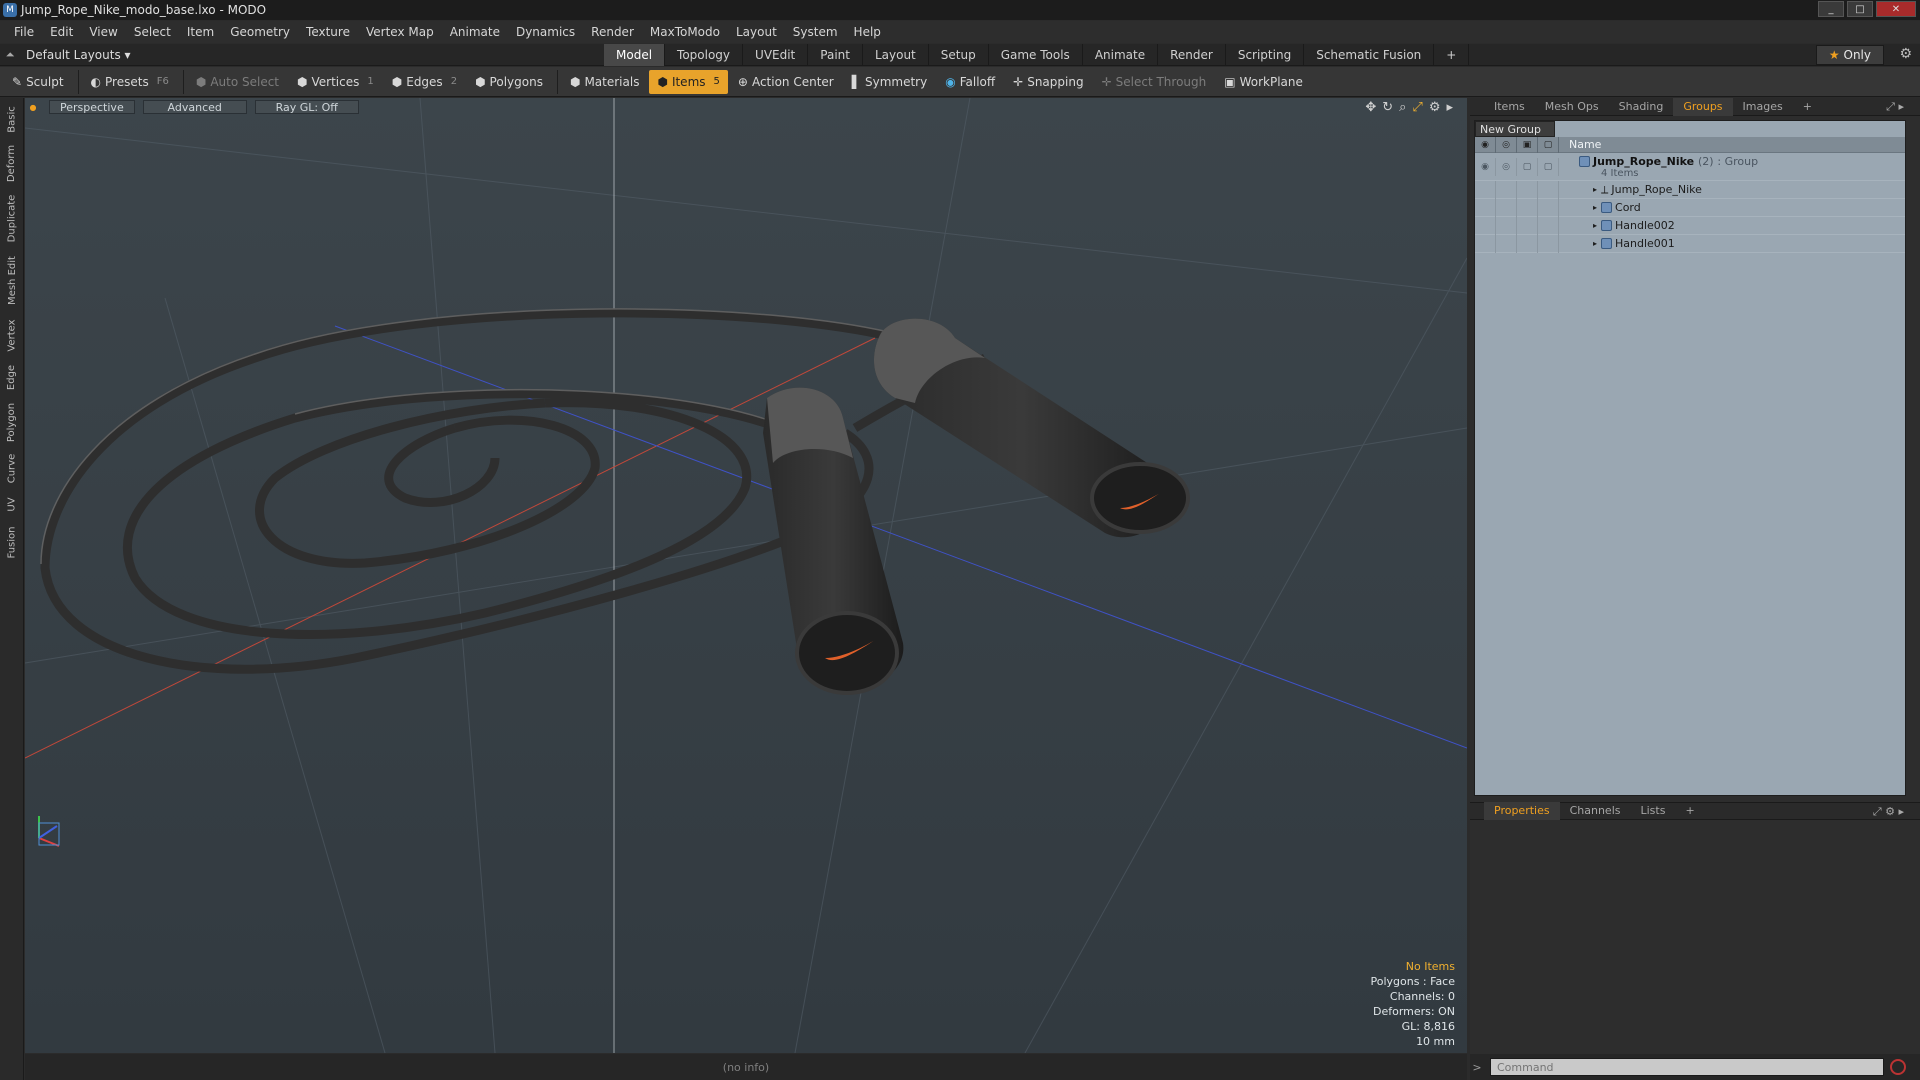 The image size is (1920, 1080). Describe the element at coordinates (92, 107) in the screenshot. I see `projection-dropdown: Perspective` at that location.